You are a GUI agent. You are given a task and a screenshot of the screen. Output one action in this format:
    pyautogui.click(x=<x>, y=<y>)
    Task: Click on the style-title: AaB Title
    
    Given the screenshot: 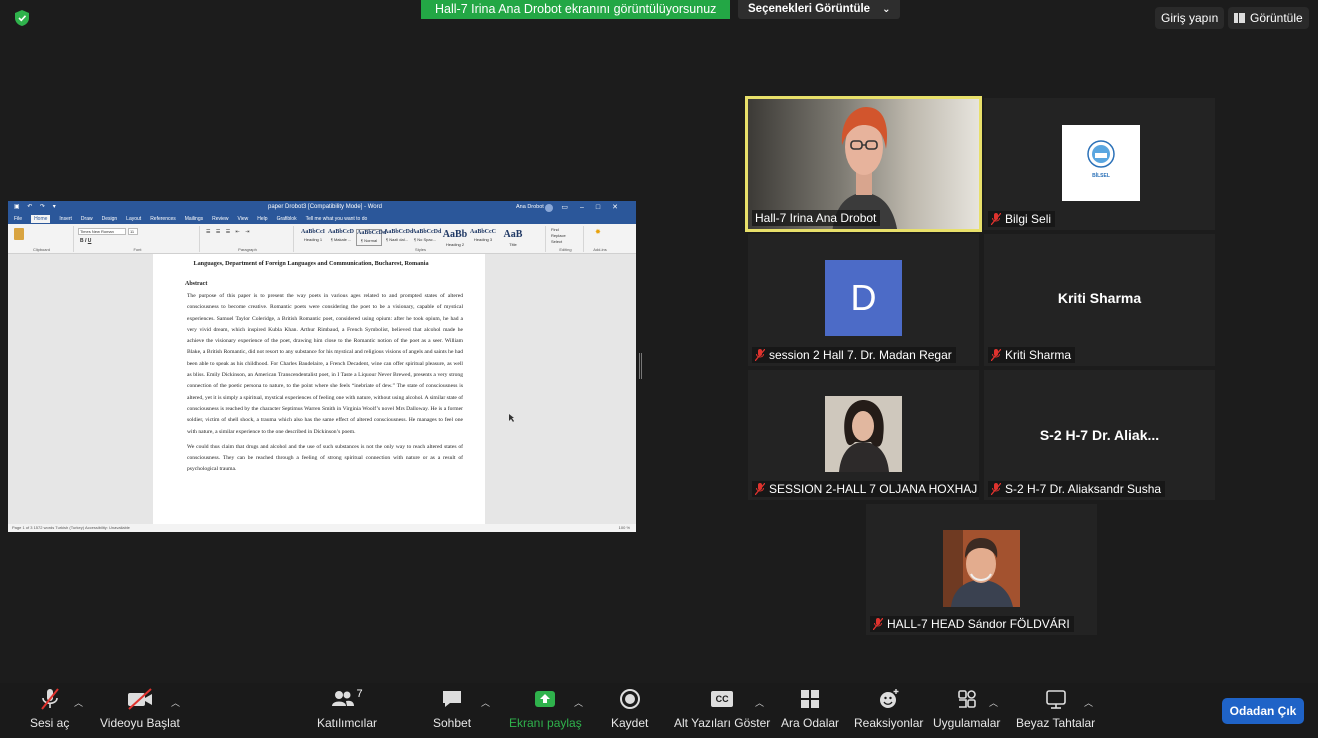 What is the action you would take?
    pyautogui.click(x=513, y=238)
    